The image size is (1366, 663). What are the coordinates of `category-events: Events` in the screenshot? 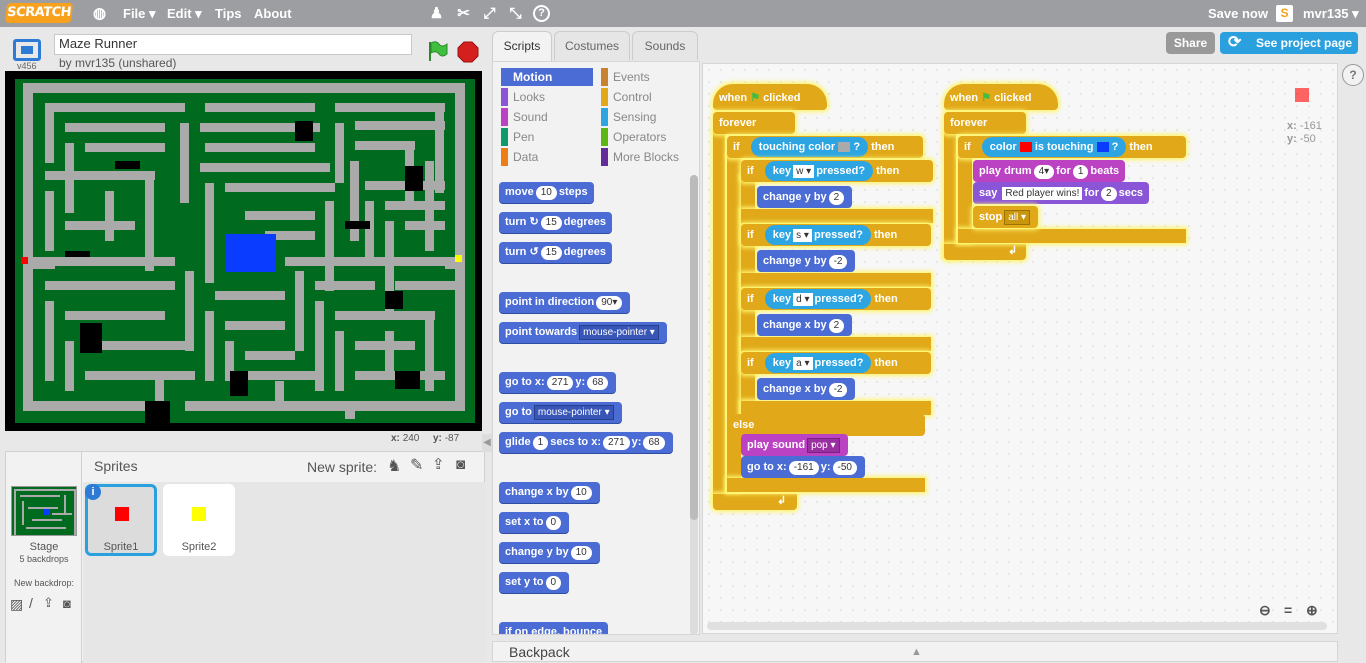 It's located at (647, 77).